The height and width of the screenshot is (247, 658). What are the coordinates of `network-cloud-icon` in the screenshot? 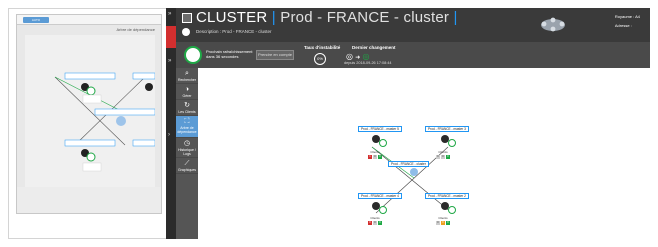 It's located at (553, 24).